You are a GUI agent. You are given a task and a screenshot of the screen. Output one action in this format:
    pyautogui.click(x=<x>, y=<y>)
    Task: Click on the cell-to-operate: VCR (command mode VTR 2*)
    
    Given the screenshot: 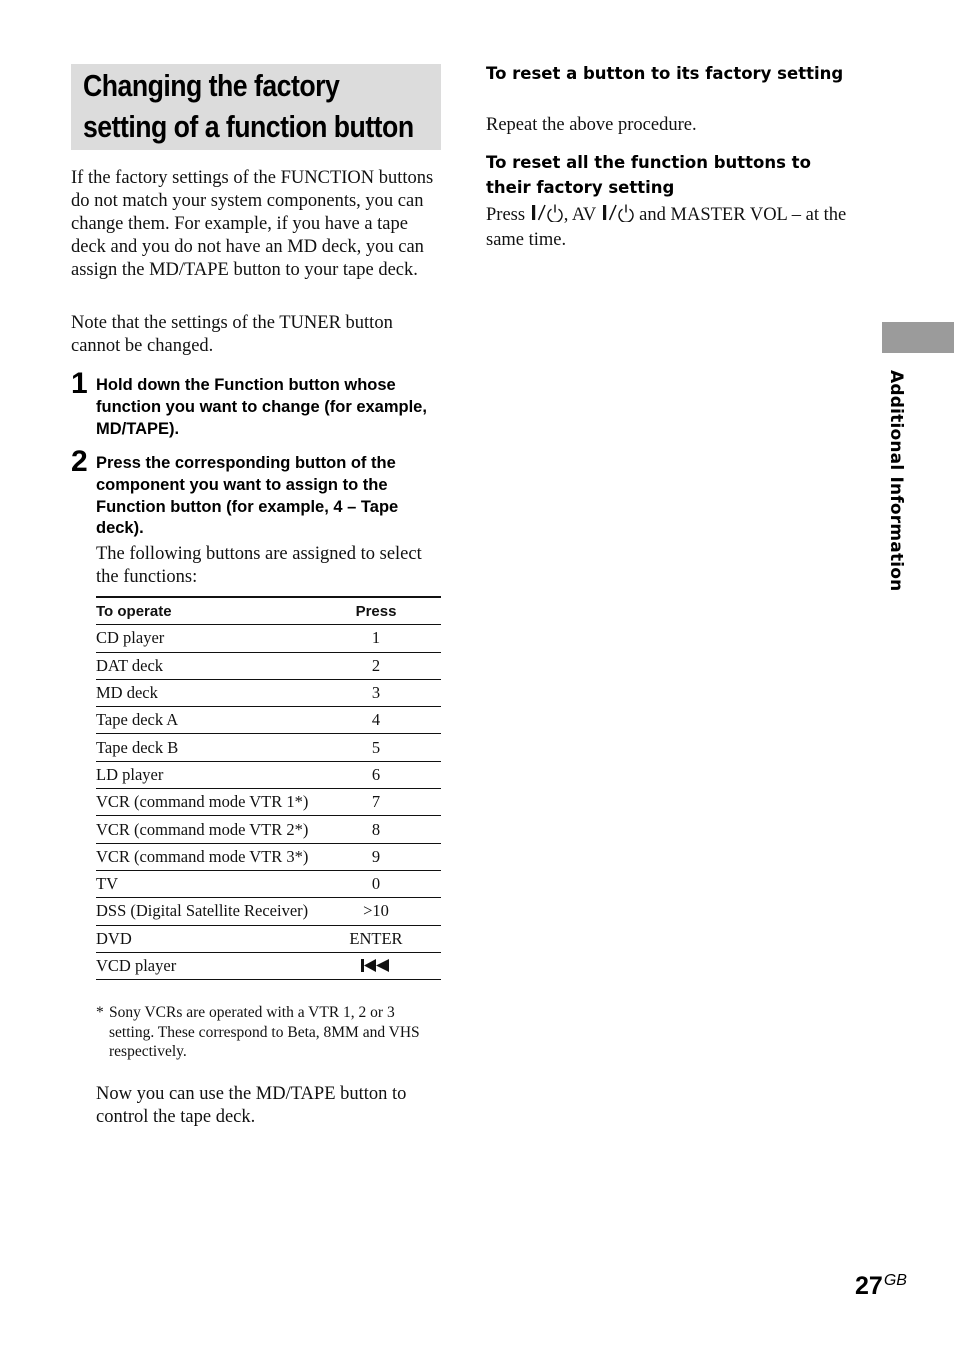 What is the action you would take?
    pyautogui.click(x=203, y=829)
    